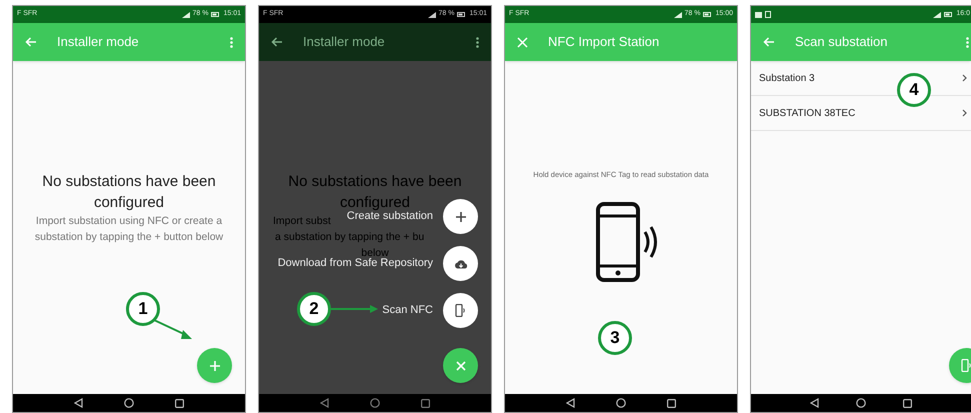 This screenshot has width=971, height=413. Describe the element at coordinates (389, 217) in the screenshot. I see `speed-dial-label: Create substation` at that location.